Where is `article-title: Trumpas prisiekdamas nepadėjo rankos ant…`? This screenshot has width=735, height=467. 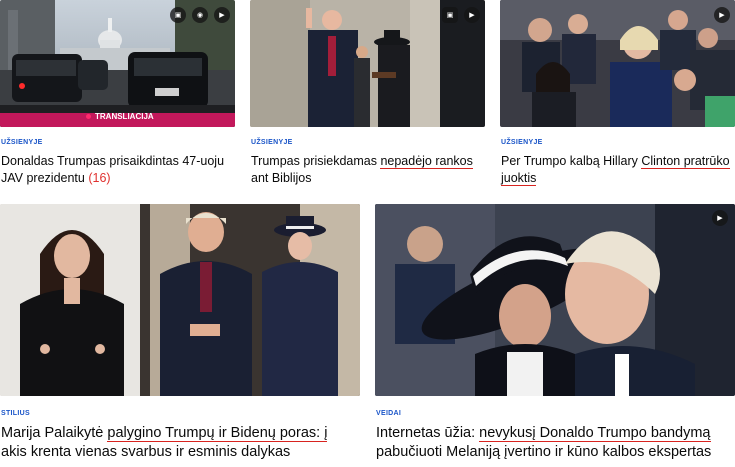 article-title: Trumpas prisiekdamas nepadėjo rankos ant… is located at coordinates (367, 170).